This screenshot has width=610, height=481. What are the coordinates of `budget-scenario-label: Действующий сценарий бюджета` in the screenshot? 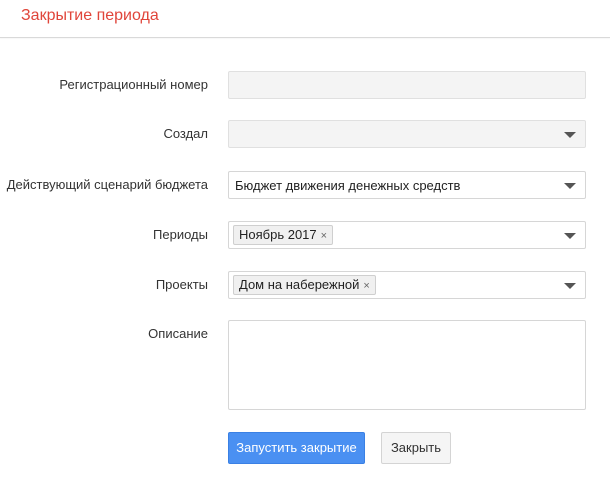 It's located at (107, 184).